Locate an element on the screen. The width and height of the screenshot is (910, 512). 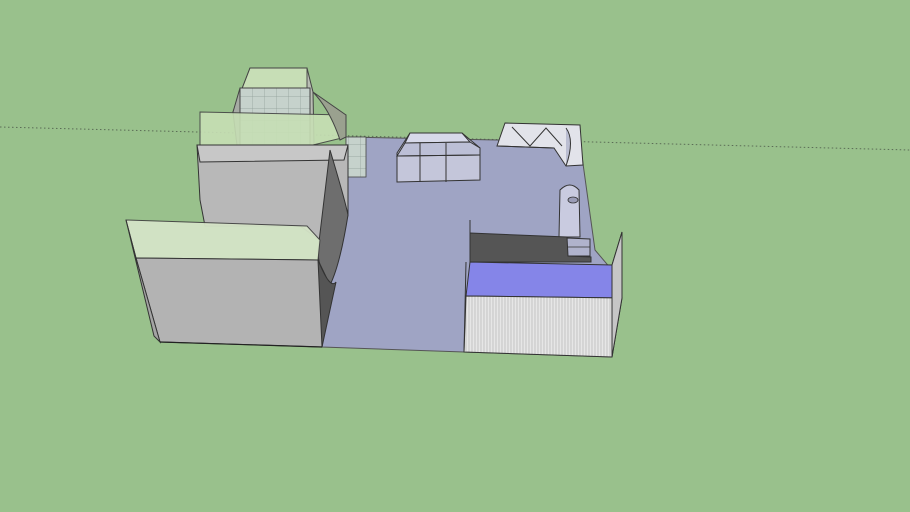
fenced-building is located at coordinates (543, 289).